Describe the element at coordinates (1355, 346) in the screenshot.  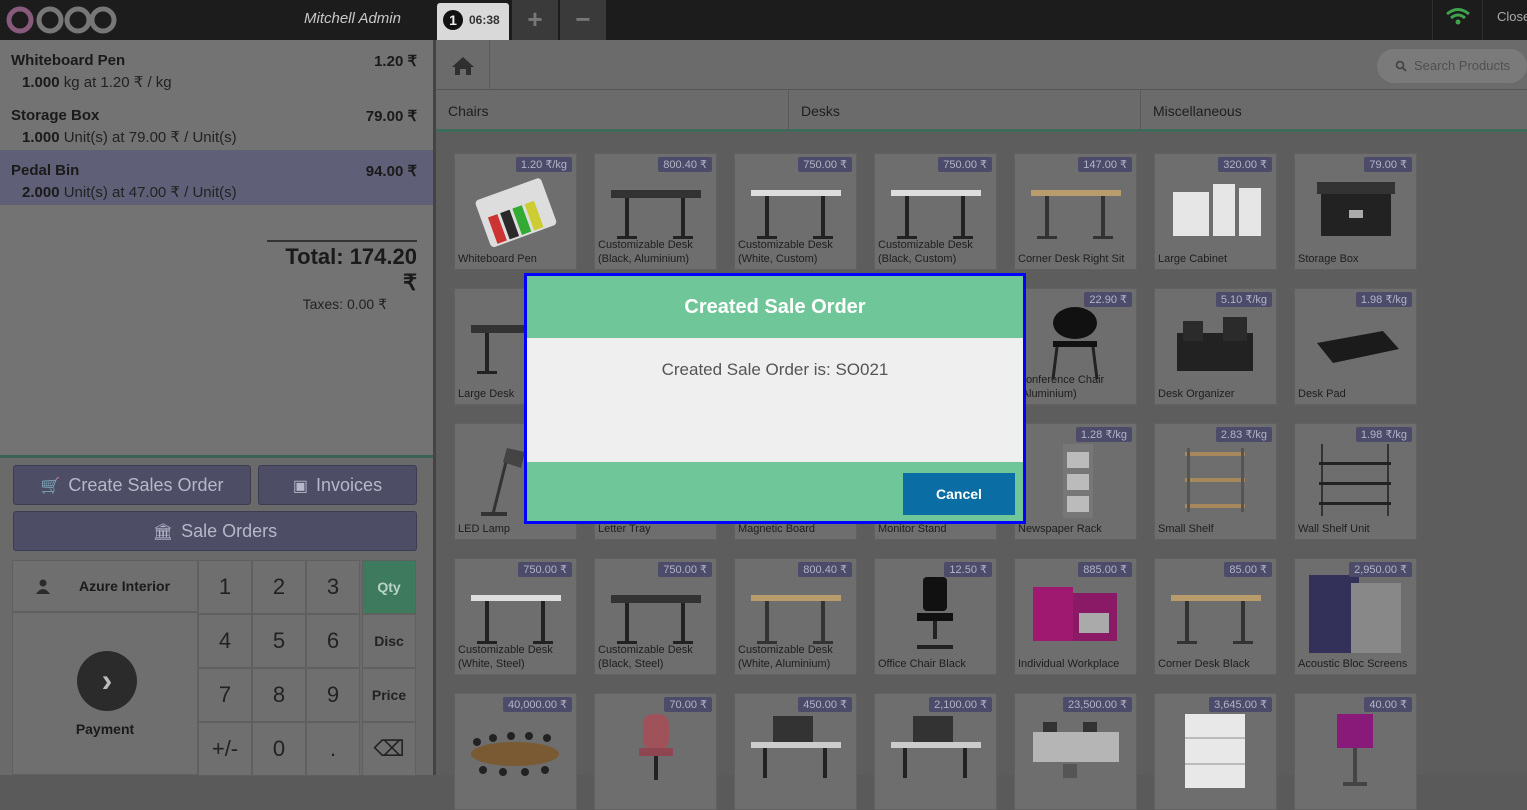
I see `product-card: 1.98 ₹/kg Desk Pad` at that location.